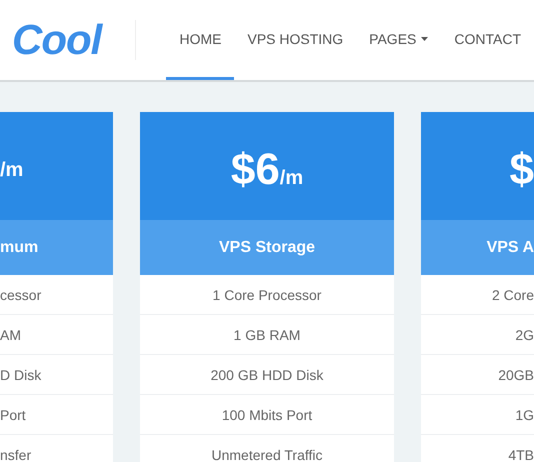 This screenshot has height=462, width=534. I want to click on feature-text: AM, so click(10, 334).